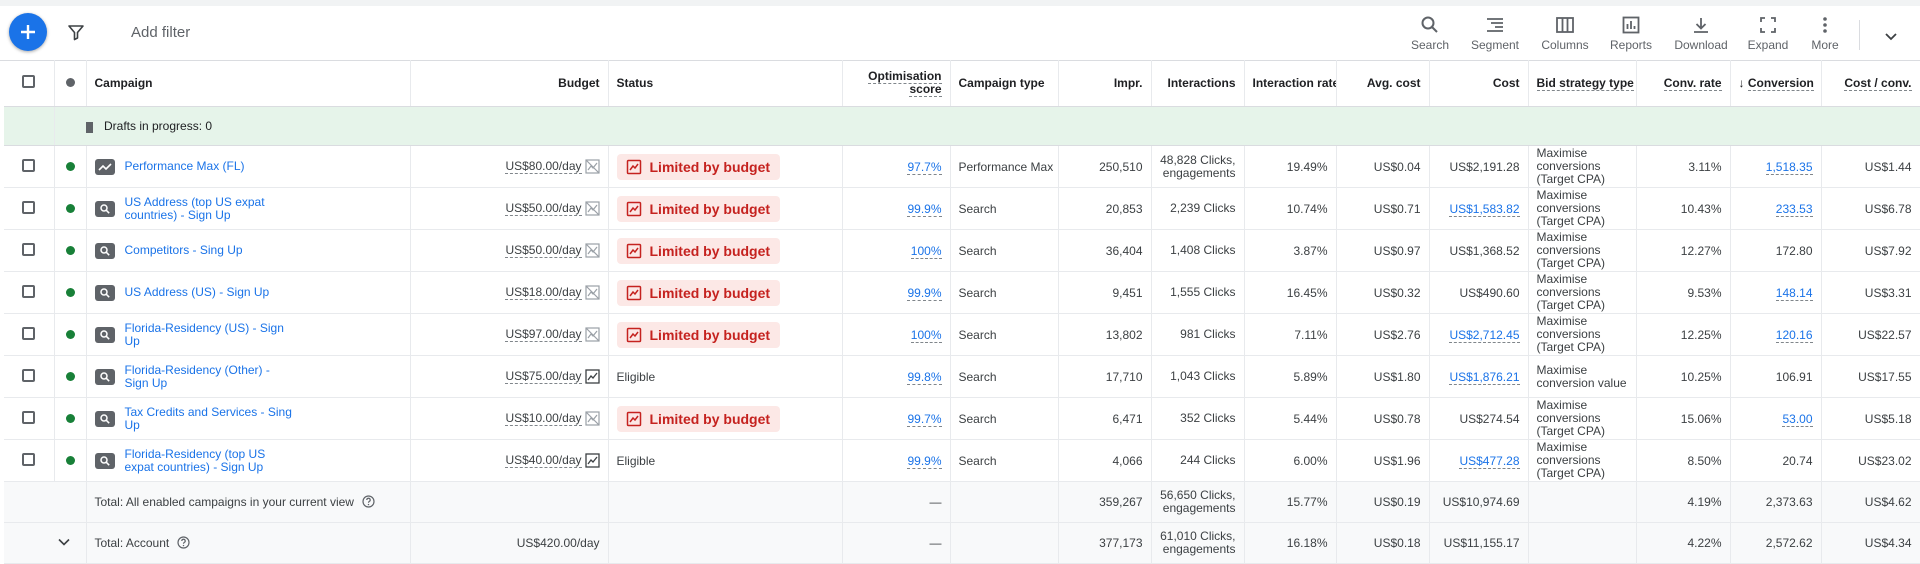  Describe the element at coordinates (1430, 34) in the screenshot. I see `search-button: Search` at that location.